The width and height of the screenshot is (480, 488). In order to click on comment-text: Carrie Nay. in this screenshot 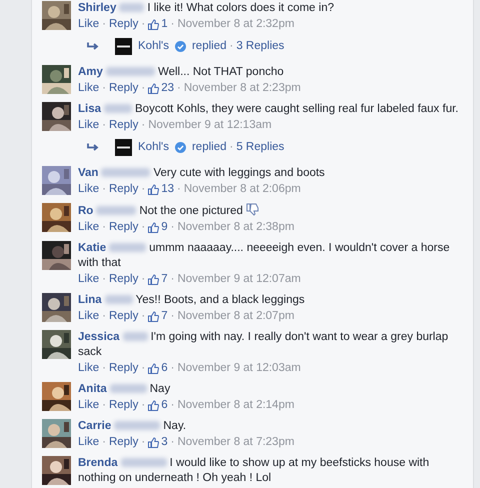, I will do `click(133, 426)`.